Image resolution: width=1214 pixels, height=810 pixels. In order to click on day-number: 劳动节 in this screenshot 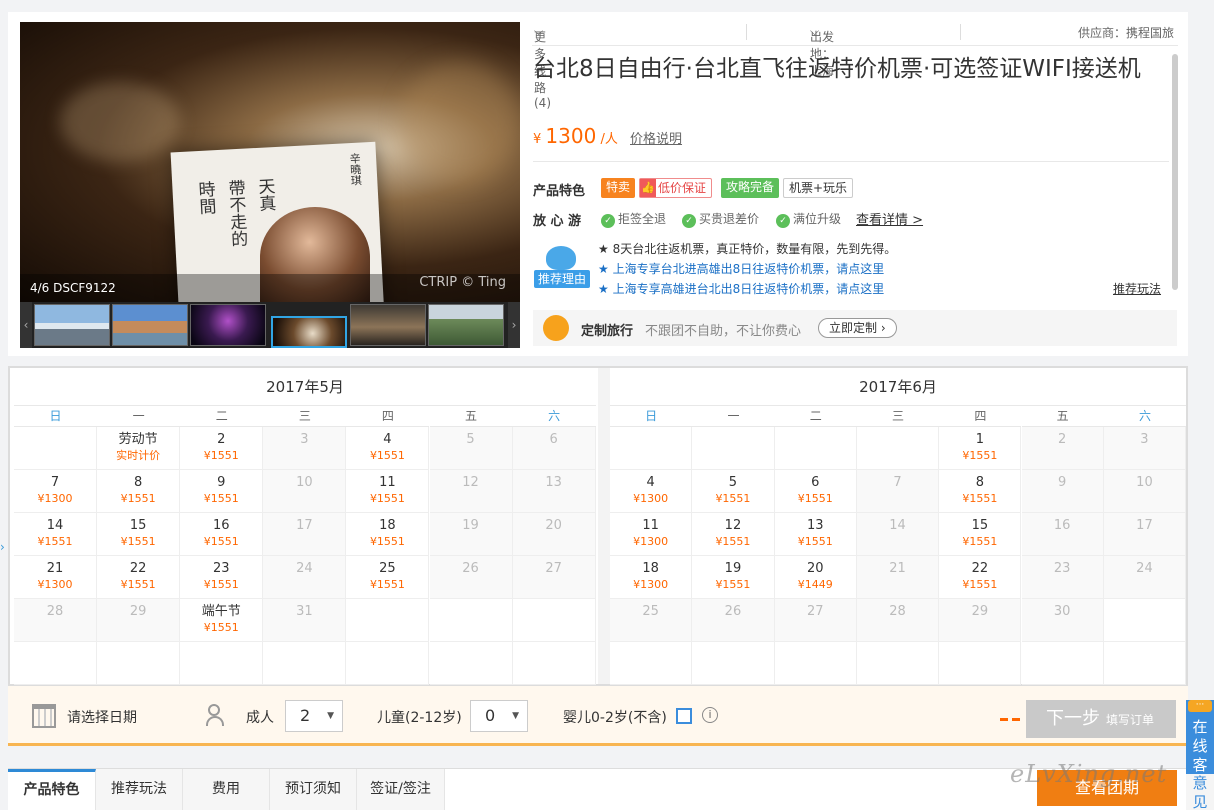, I will do `click(138, 439)`.